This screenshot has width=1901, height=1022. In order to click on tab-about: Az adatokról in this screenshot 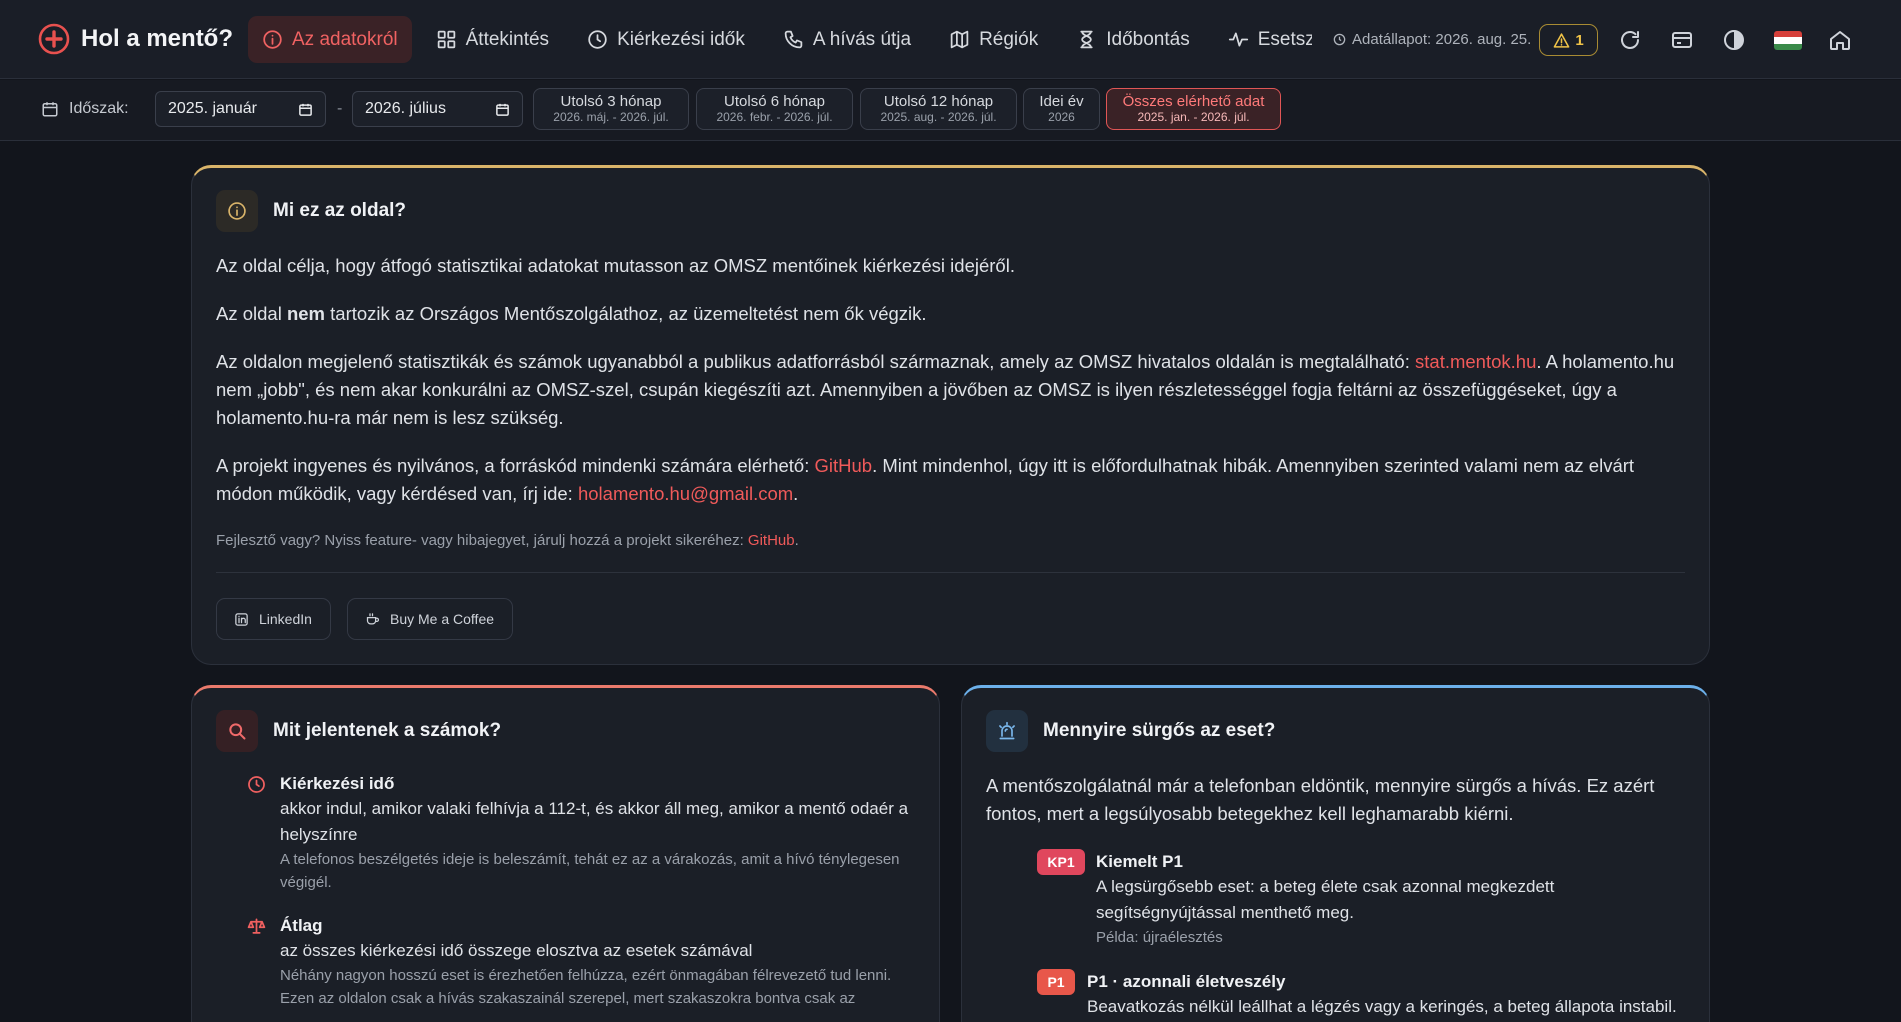, I will do `click(330, 39)`.